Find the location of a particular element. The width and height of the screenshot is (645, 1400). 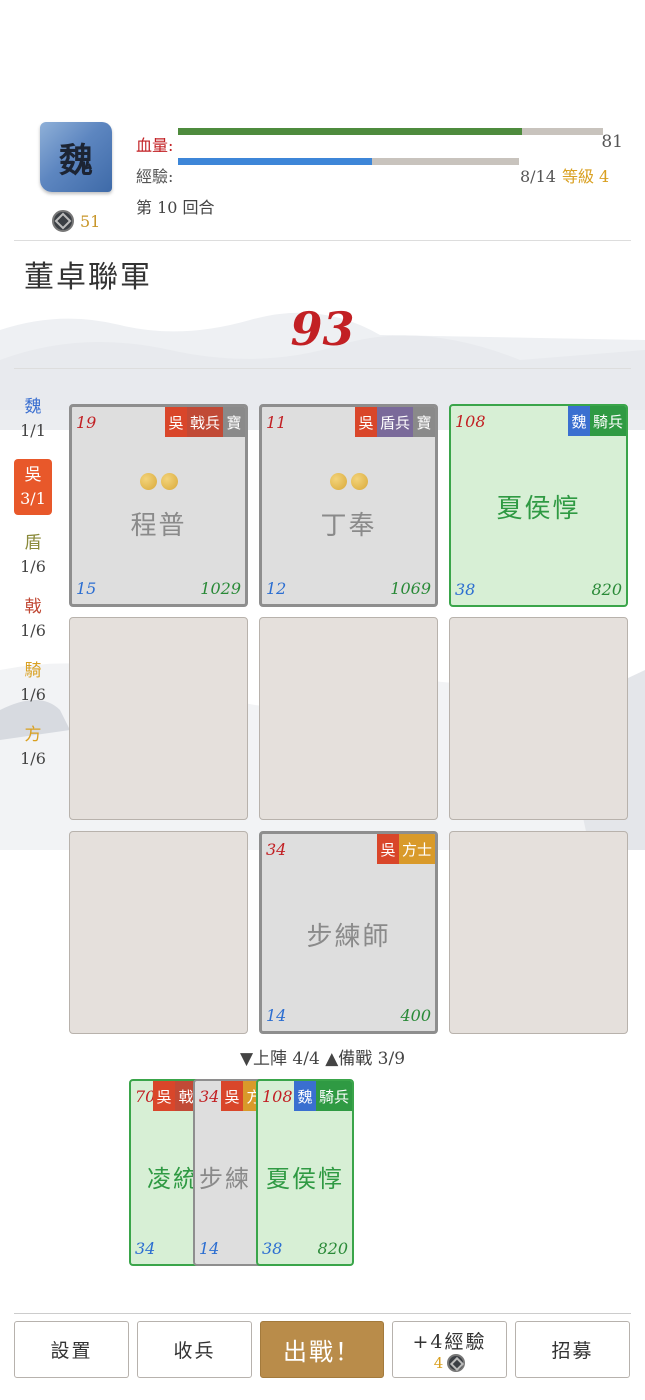

bottom-divider is located at coordinates (322, 1313).